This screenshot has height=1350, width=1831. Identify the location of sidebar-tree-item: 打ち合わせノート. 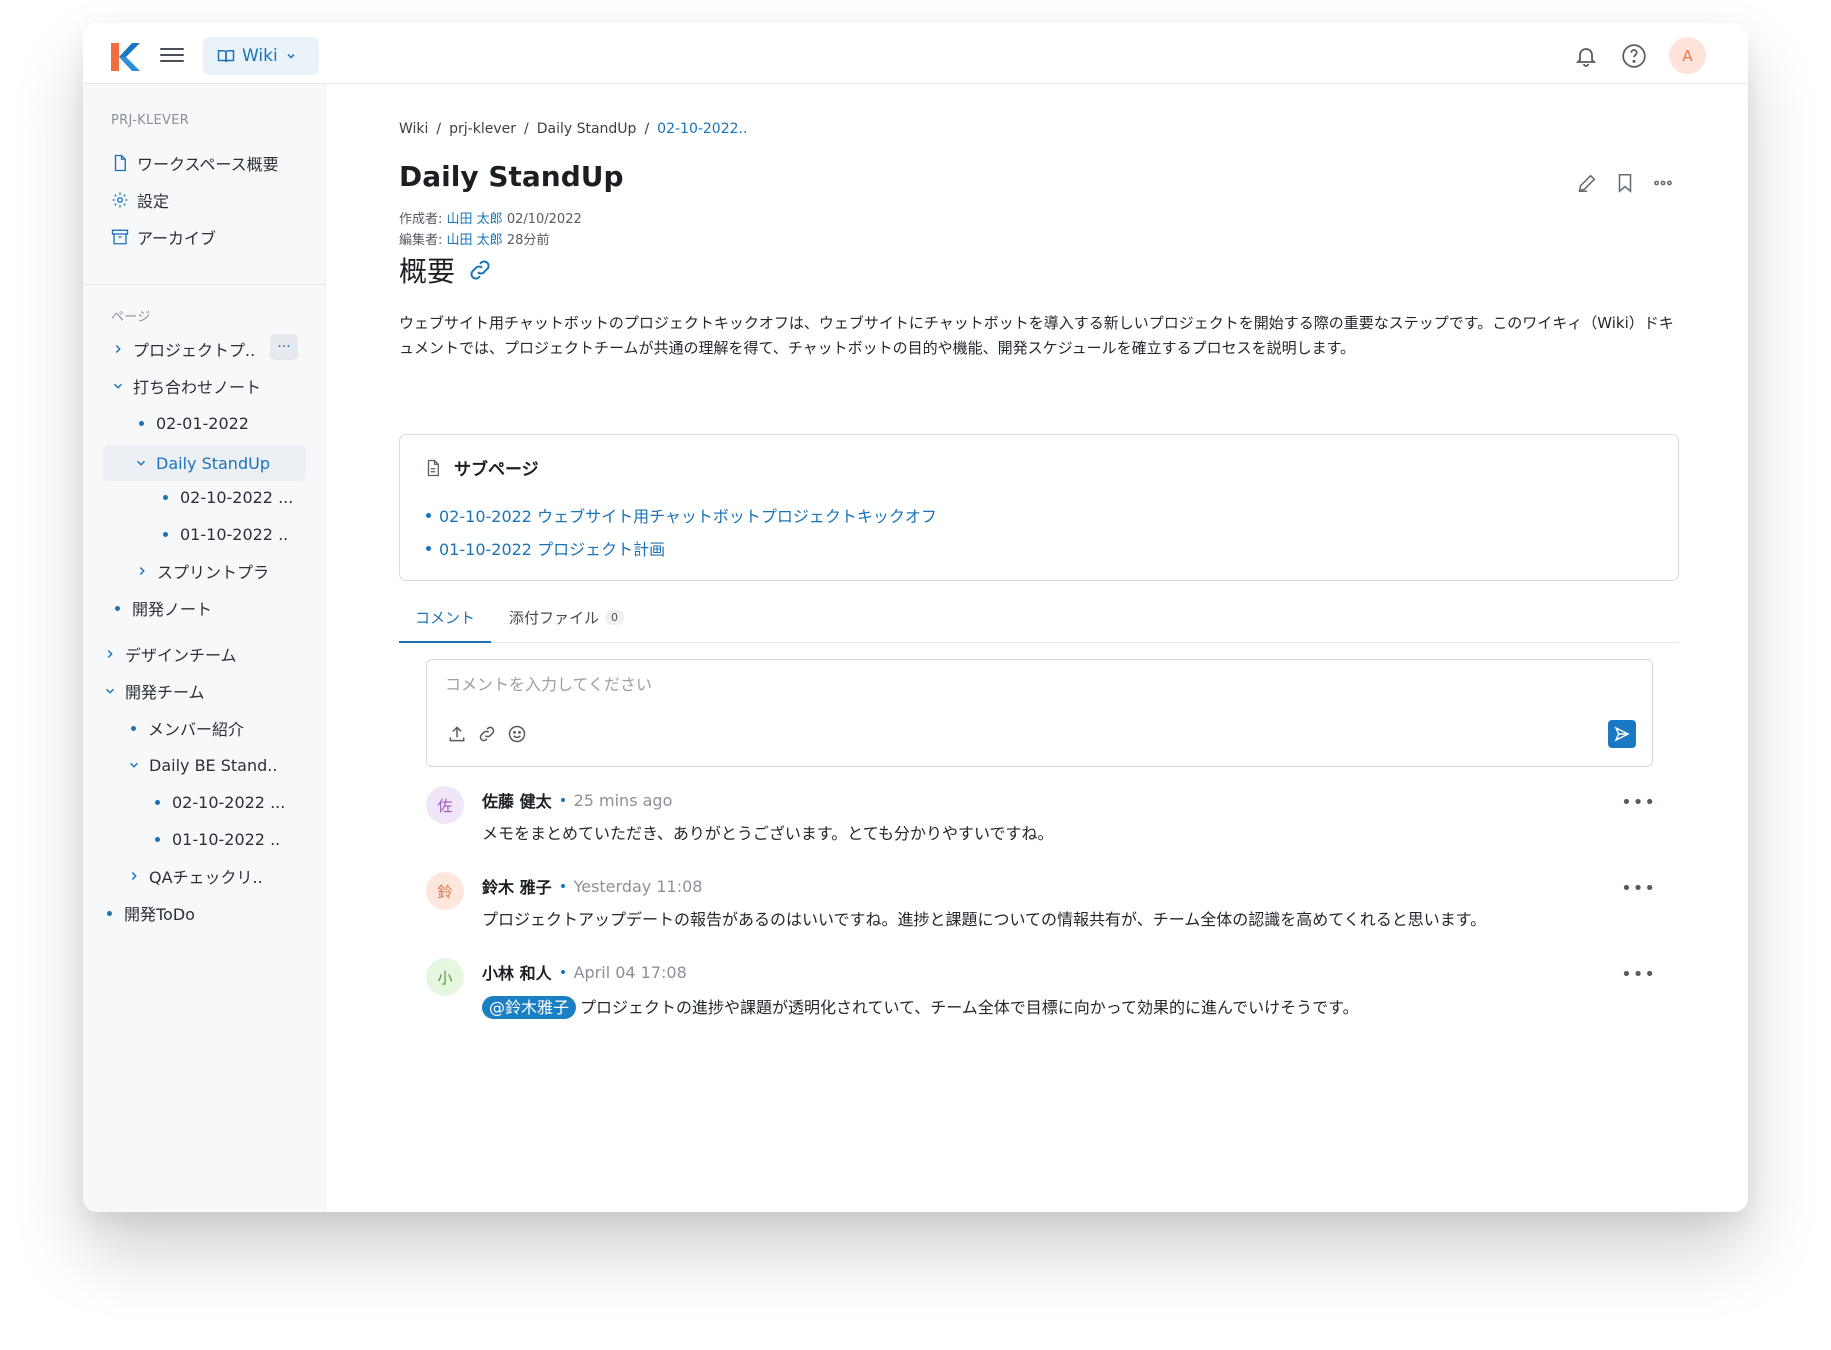
(186, 386).